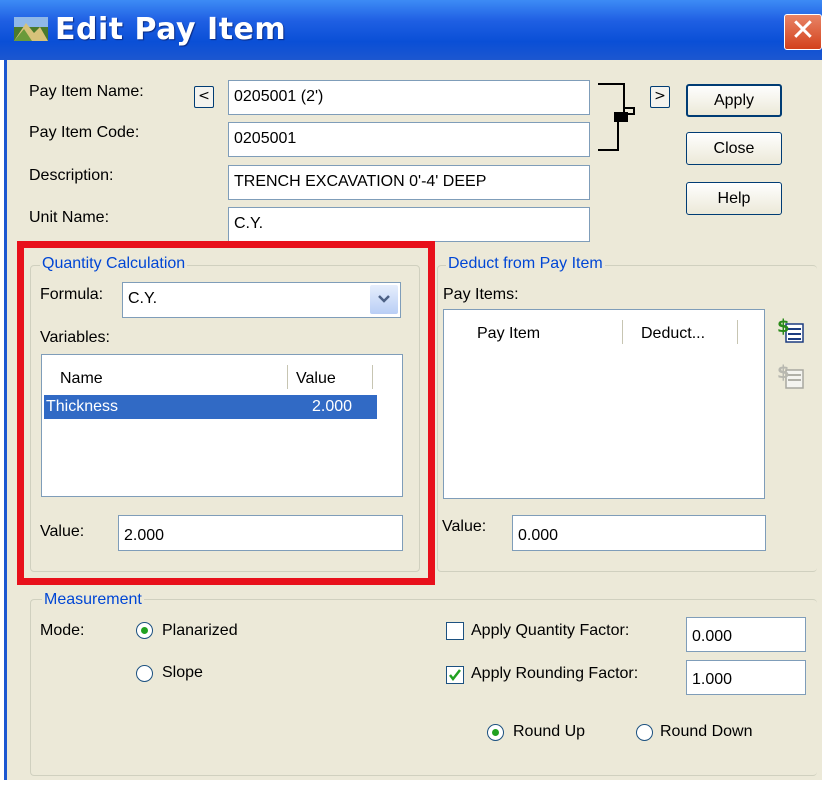 This screenshot has width=822, height=791. I want to click on apply-rounding-factor-checkbox, so click(455, 675).